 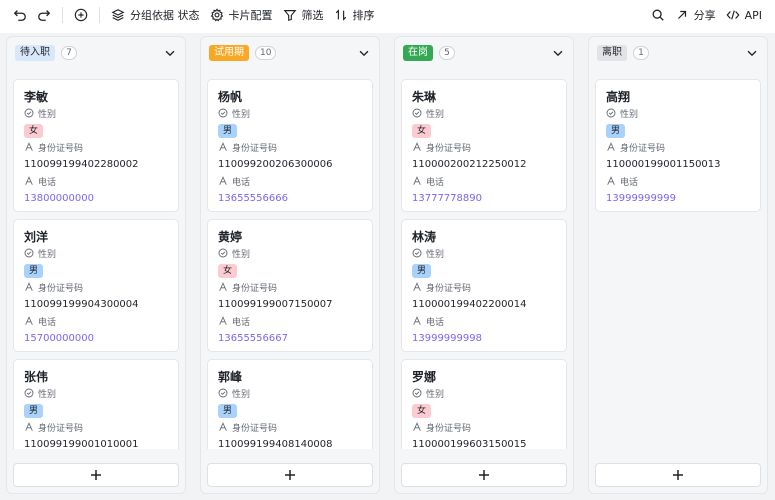 I want to click on card-config-button: 卡片配置, so click(x=241, y=15).